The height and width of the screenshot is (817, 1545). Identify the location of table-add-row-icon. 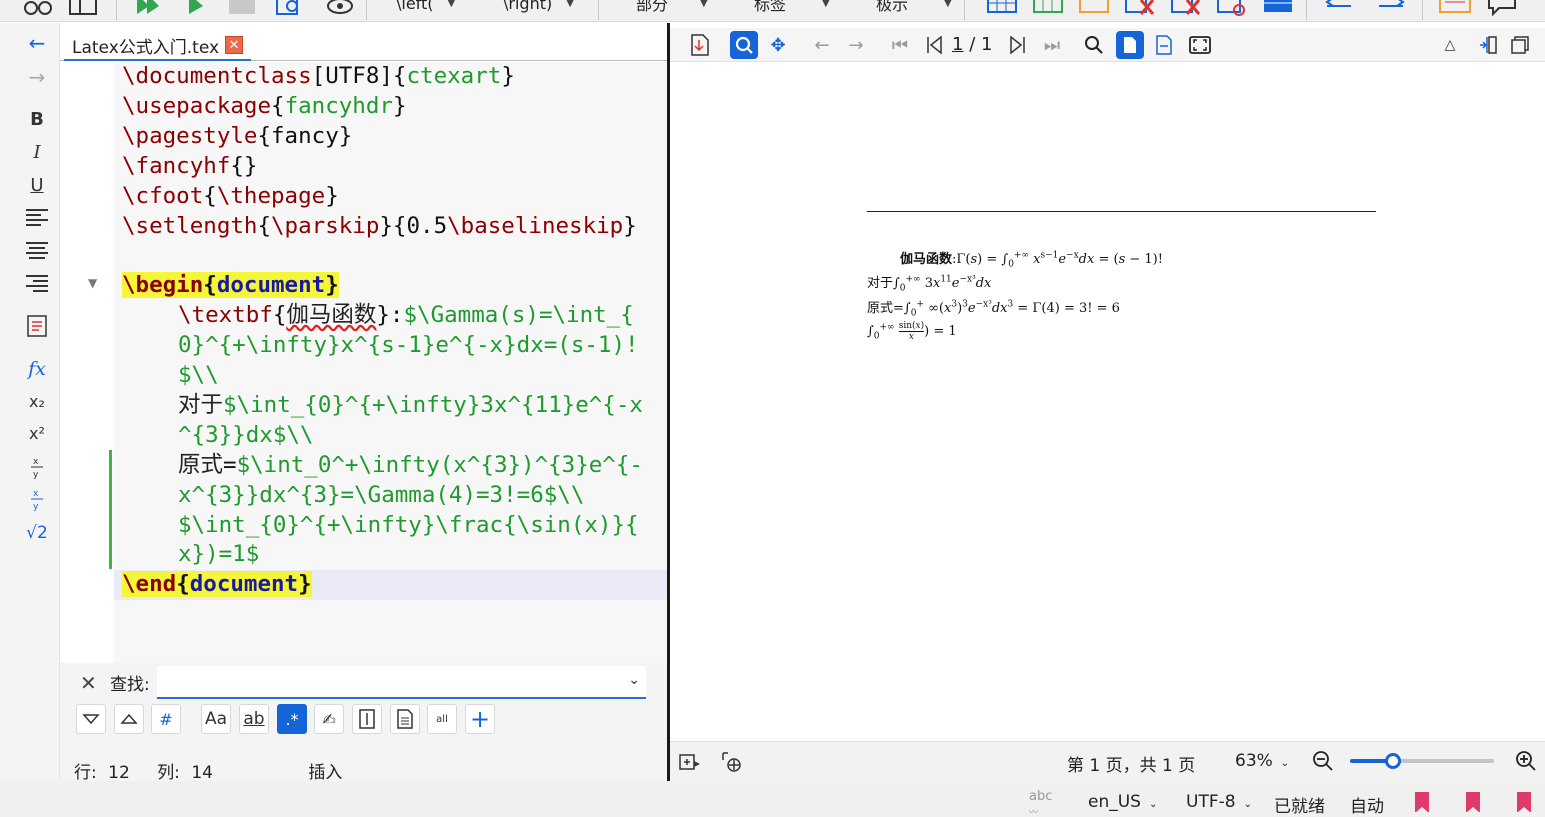
(1048, 9).